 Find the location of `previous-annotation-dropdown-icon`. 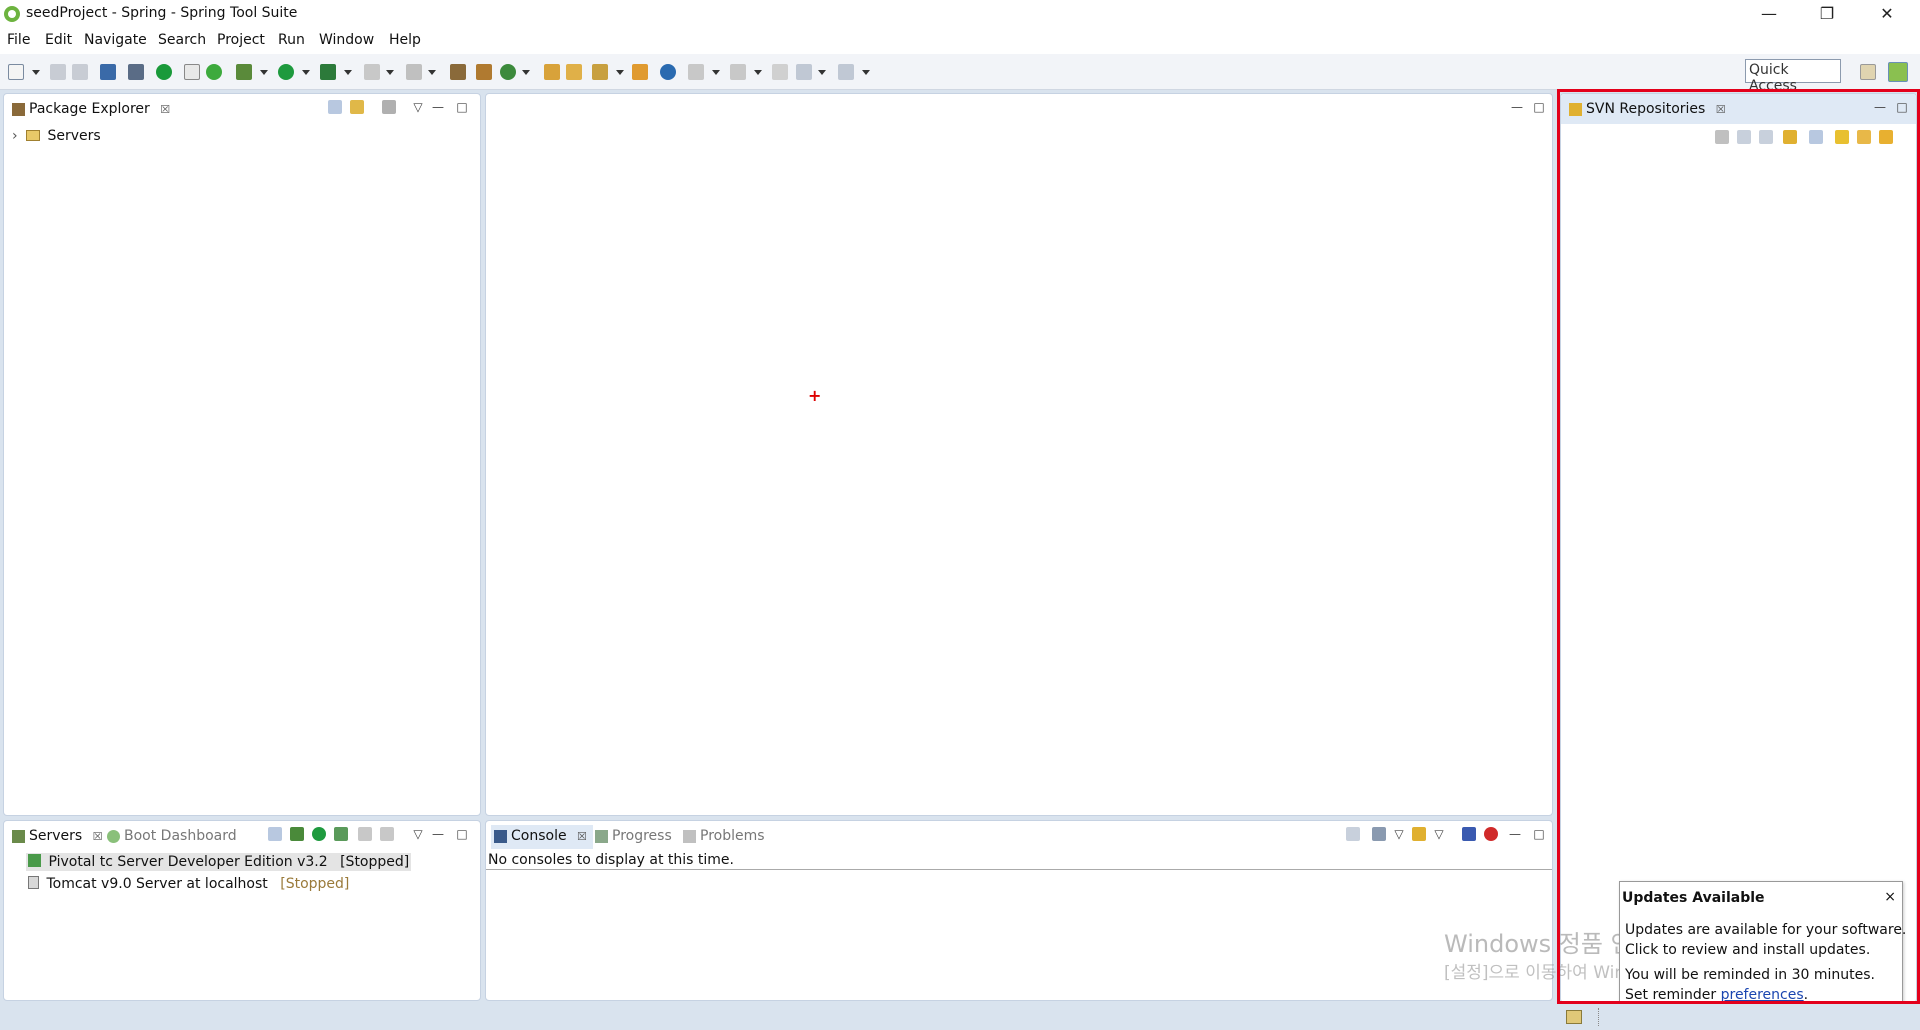

previous-annotation-dropdown-icon is located at coordinates (758, 72).